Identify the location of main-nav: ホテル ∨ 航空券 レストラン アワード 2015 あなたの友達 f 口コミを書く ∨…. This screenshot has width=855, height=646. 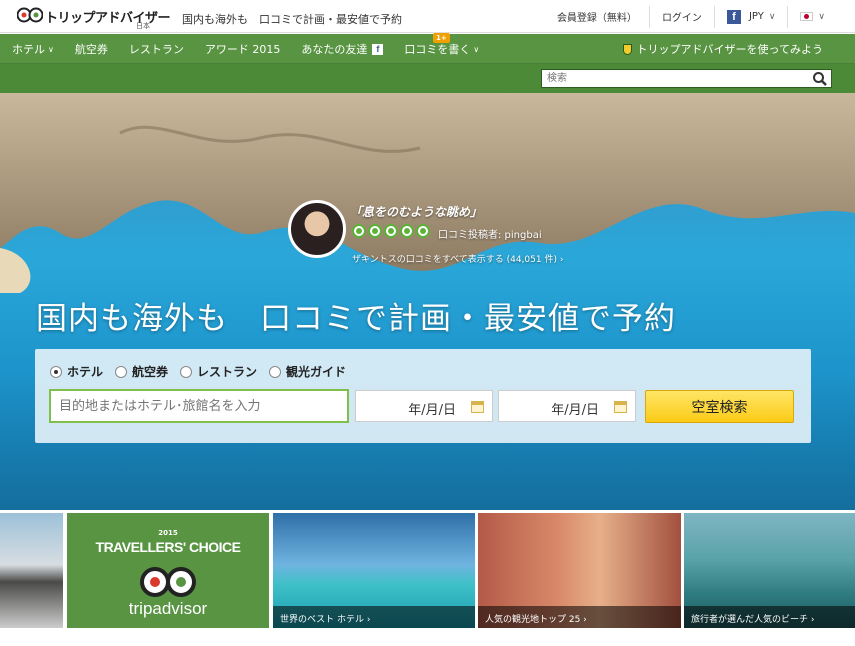
(427, 48).